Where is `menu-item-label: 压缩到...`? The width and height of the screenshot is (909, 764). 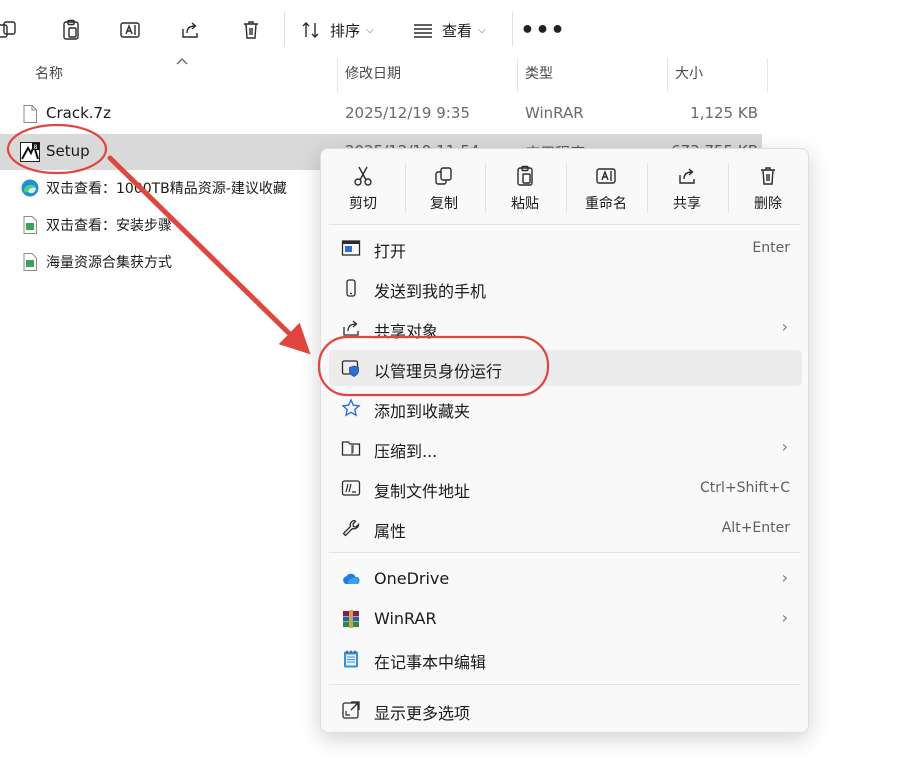 menu-item-label: 压缩到... is located at coordinates (406, 451).